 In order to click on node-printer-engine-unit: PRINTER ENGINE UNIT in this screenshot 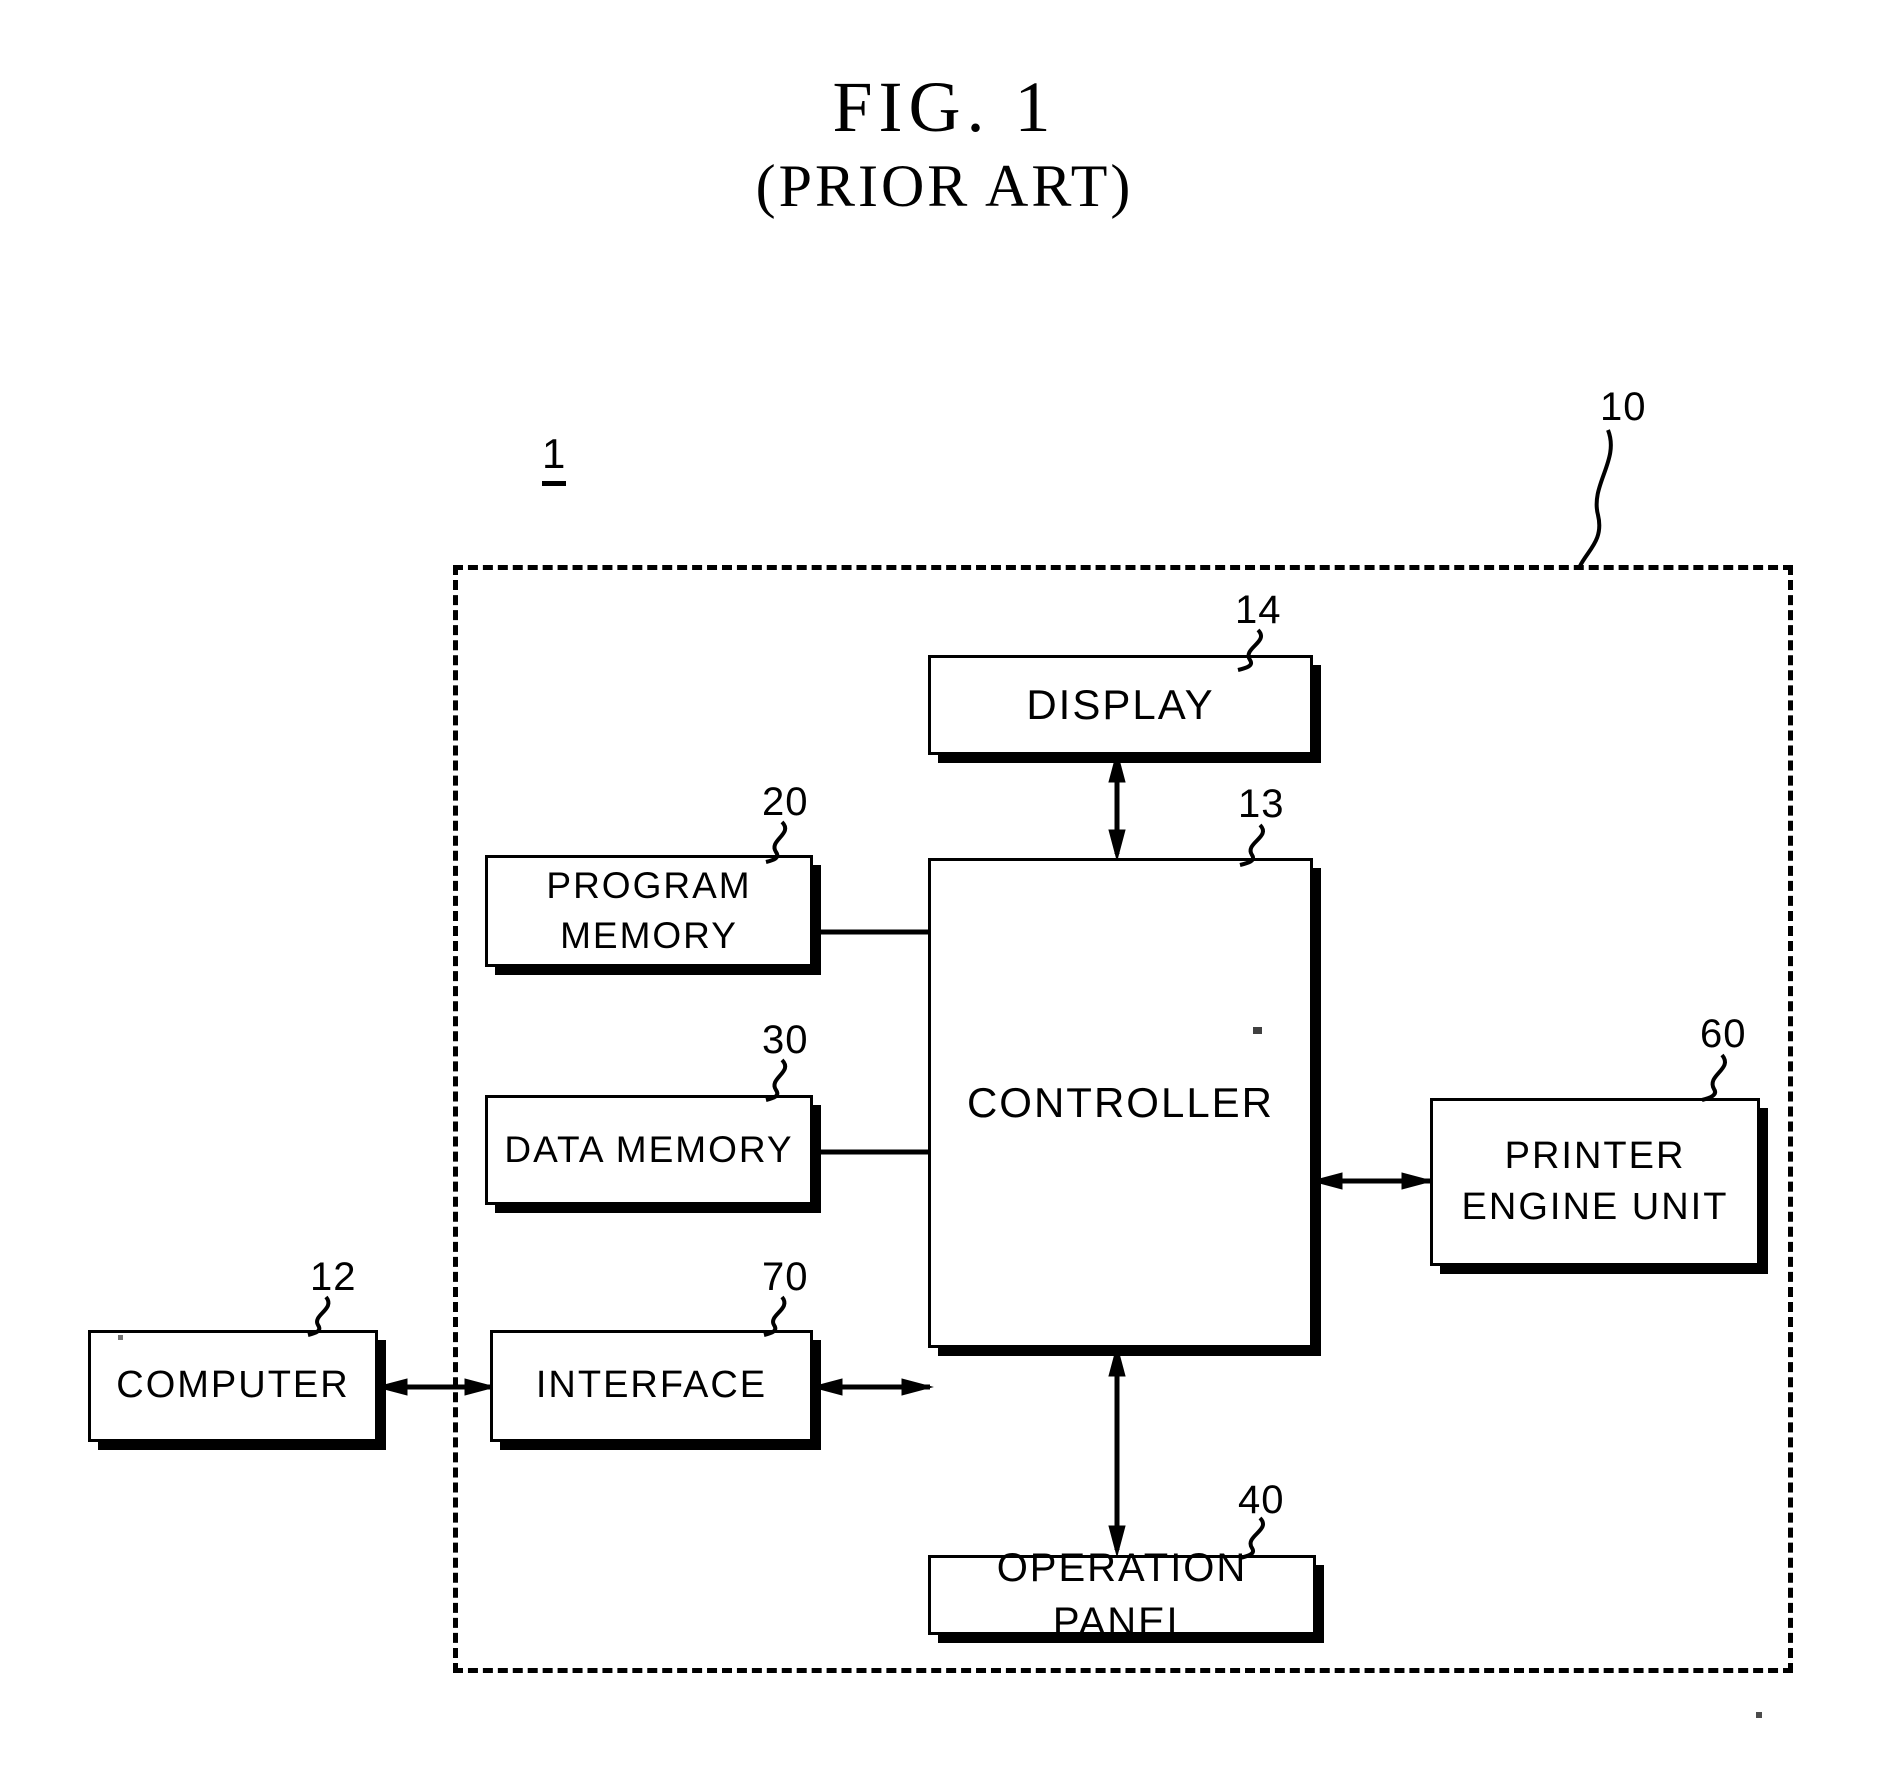, I will do `click(1595, 1182)`.